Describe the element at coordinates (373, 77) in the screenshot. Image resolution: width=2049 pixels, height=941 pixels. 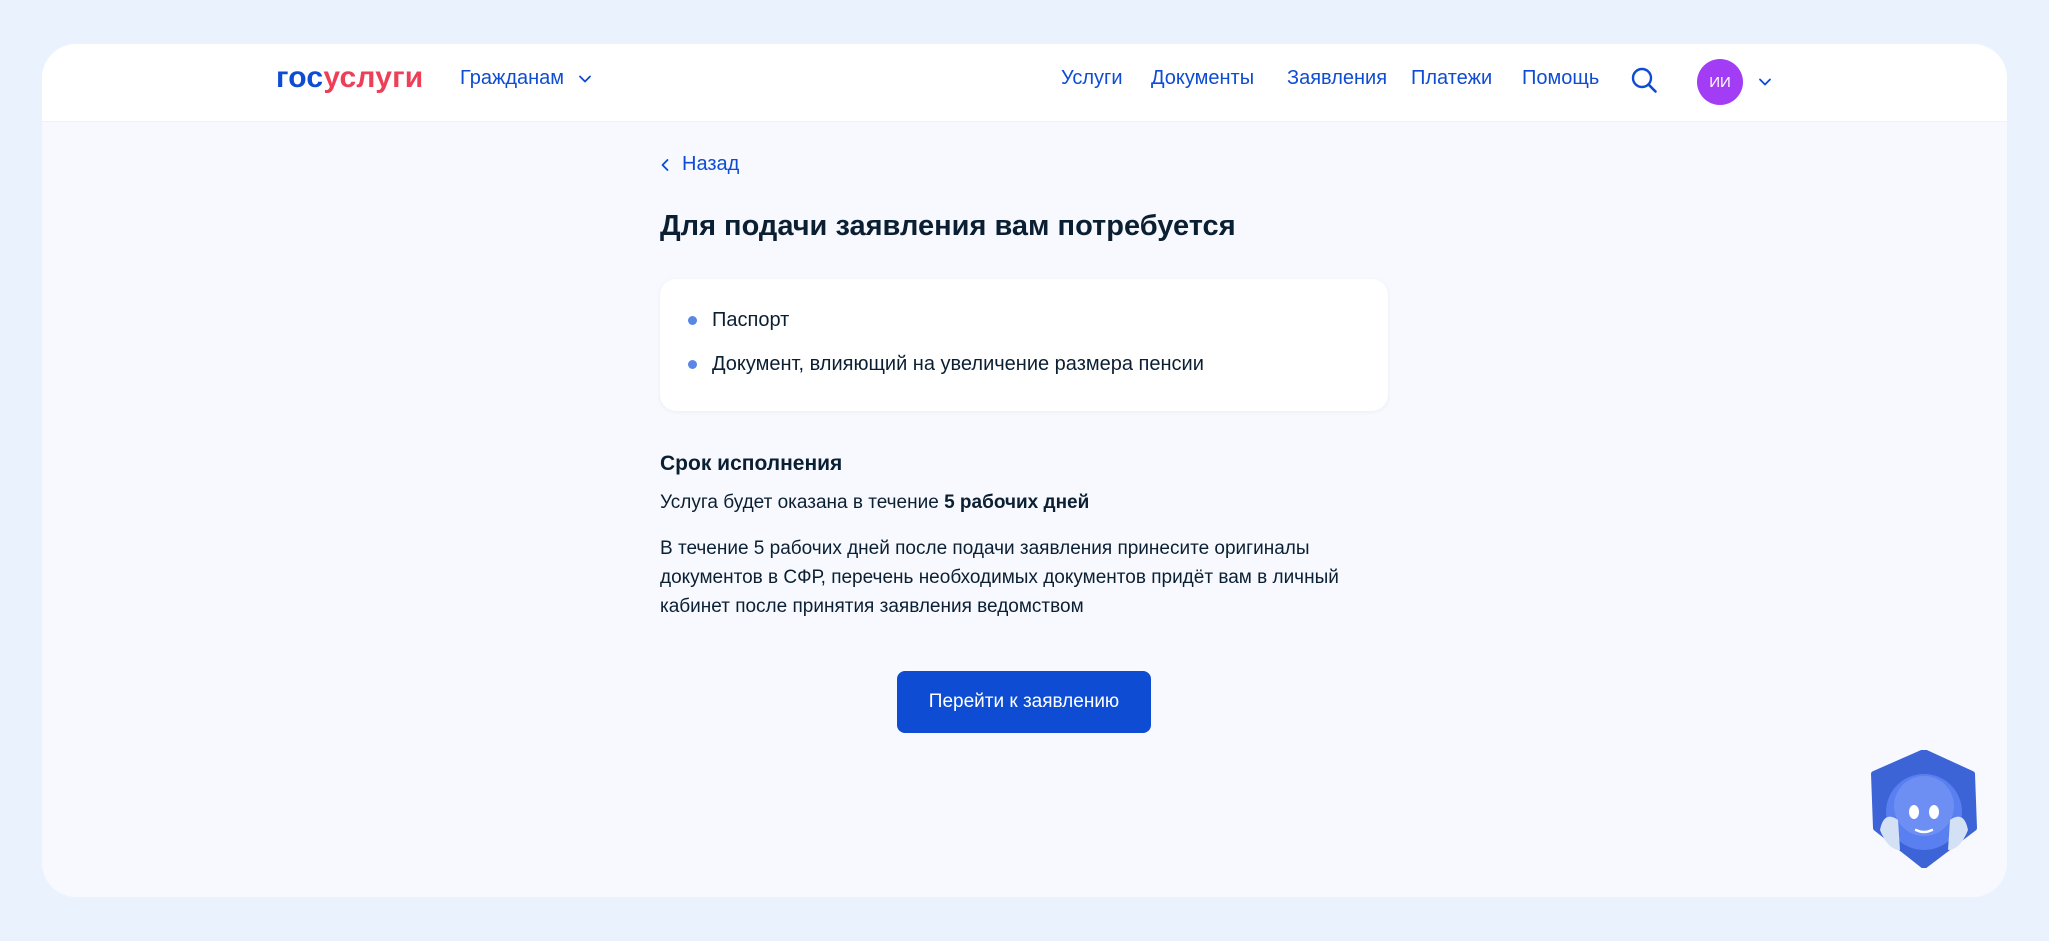
I see `logo-part-uslugi: услуги` at that location.